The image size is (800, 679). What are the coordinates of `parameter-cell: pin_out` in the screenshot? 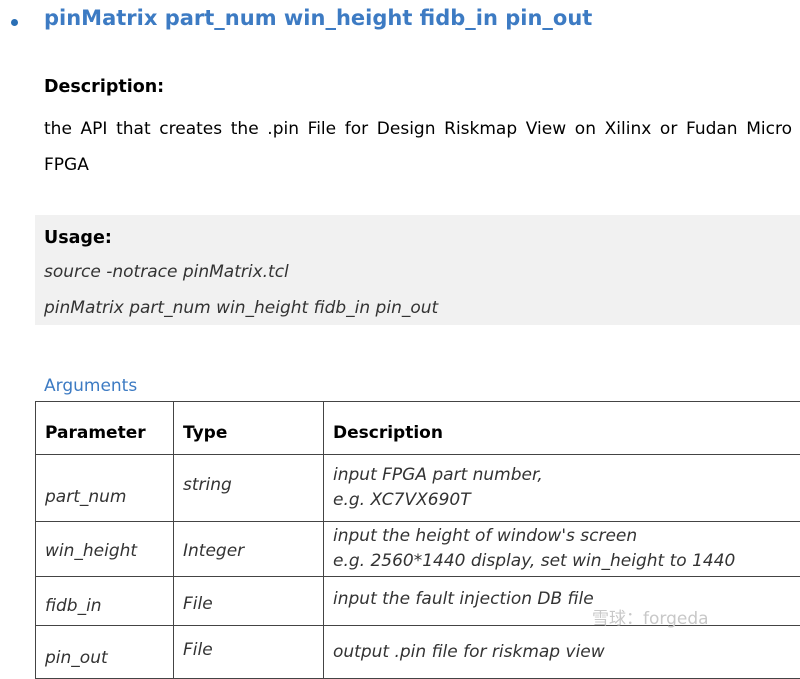 It's located at (105, 652).